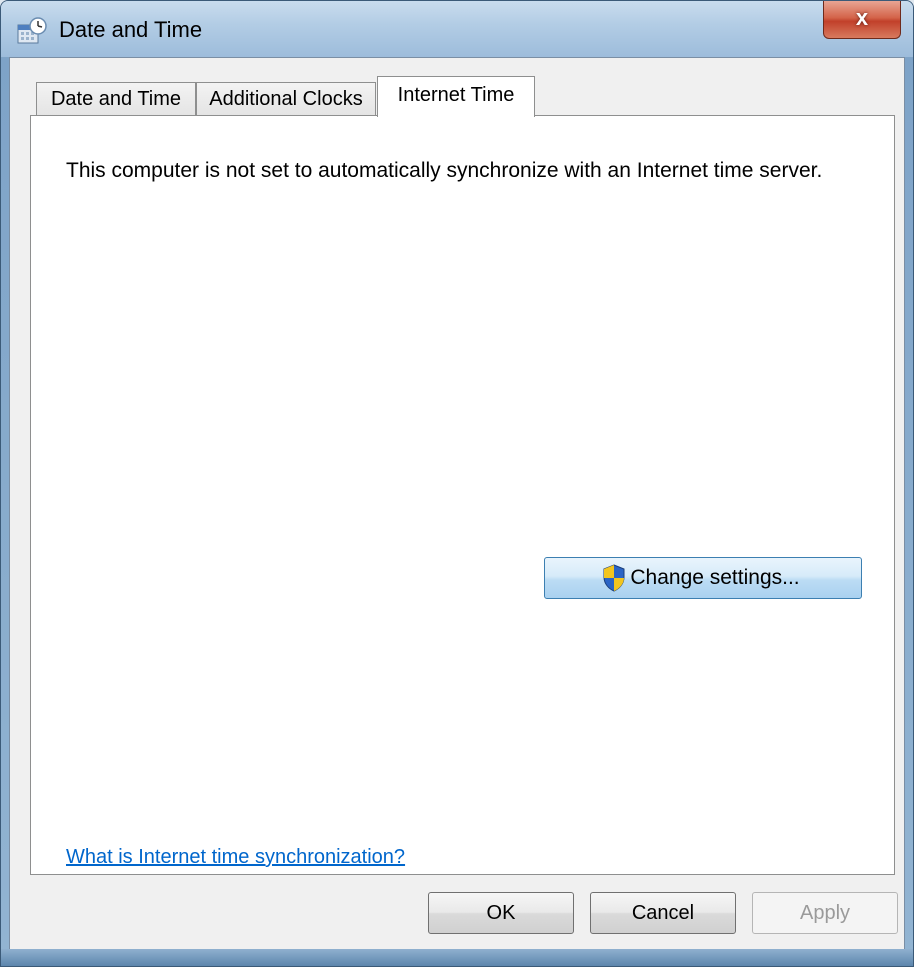  What do you see at coordinates (825, 913) in the screenshot?
I see `apply-button: Apply` at bounding box center [825, 913].